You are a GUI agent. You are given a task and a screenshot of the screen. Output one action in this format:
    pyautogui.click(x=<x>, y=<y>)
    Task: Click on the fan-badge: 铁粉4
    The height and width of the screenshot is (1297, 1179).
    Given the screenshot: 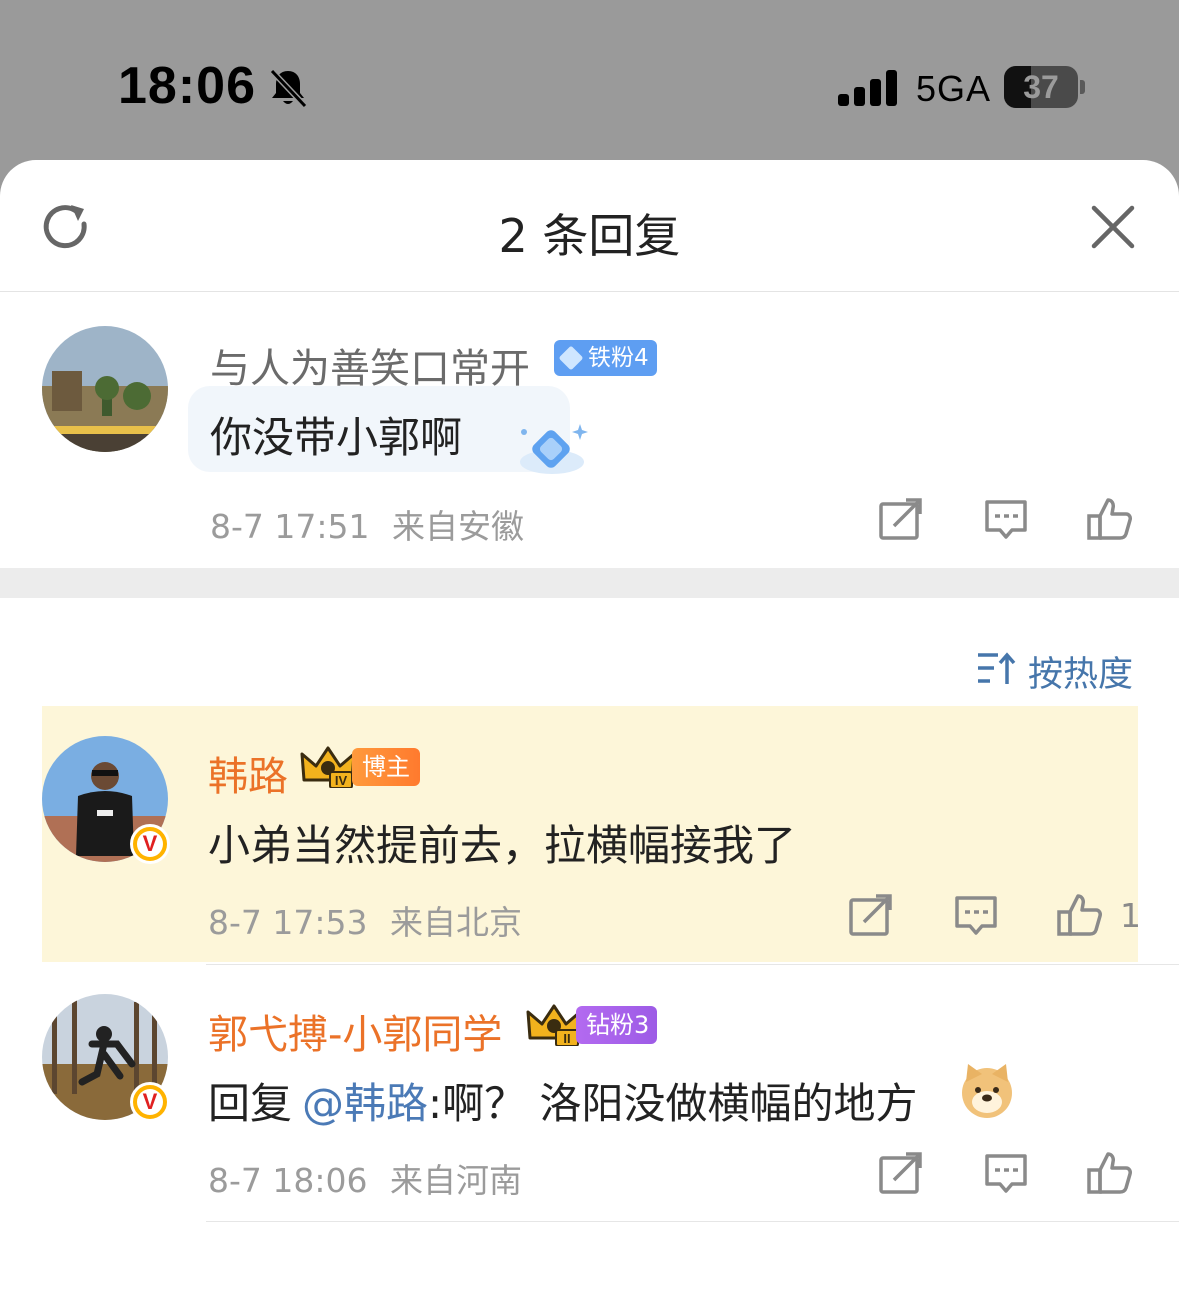 What is the action you would take?
    pyautogui.click(x=605, y=358)
    